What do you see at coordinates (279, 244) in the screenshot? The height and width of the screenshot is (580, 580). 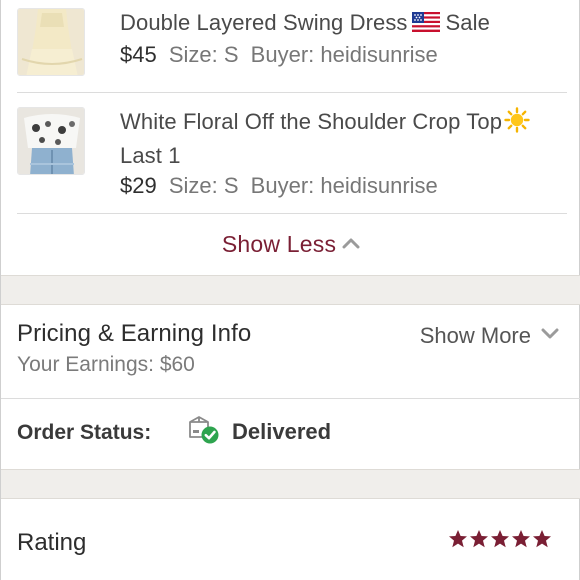 I see `show-less-label: Show Less` at bounding box center [279, 244].